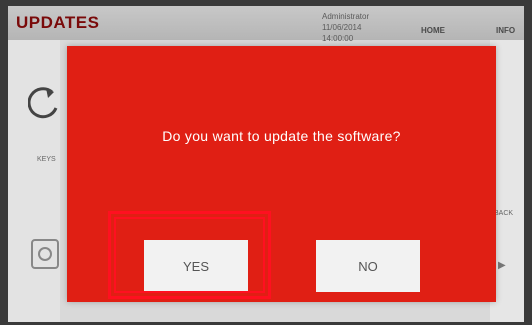 The width and height of the screenshot is (532, 325). What do you see at coordinates (505, 30) in the screenshot?
I see `info-nav-button: INFO` at bounding box center [505, 30].